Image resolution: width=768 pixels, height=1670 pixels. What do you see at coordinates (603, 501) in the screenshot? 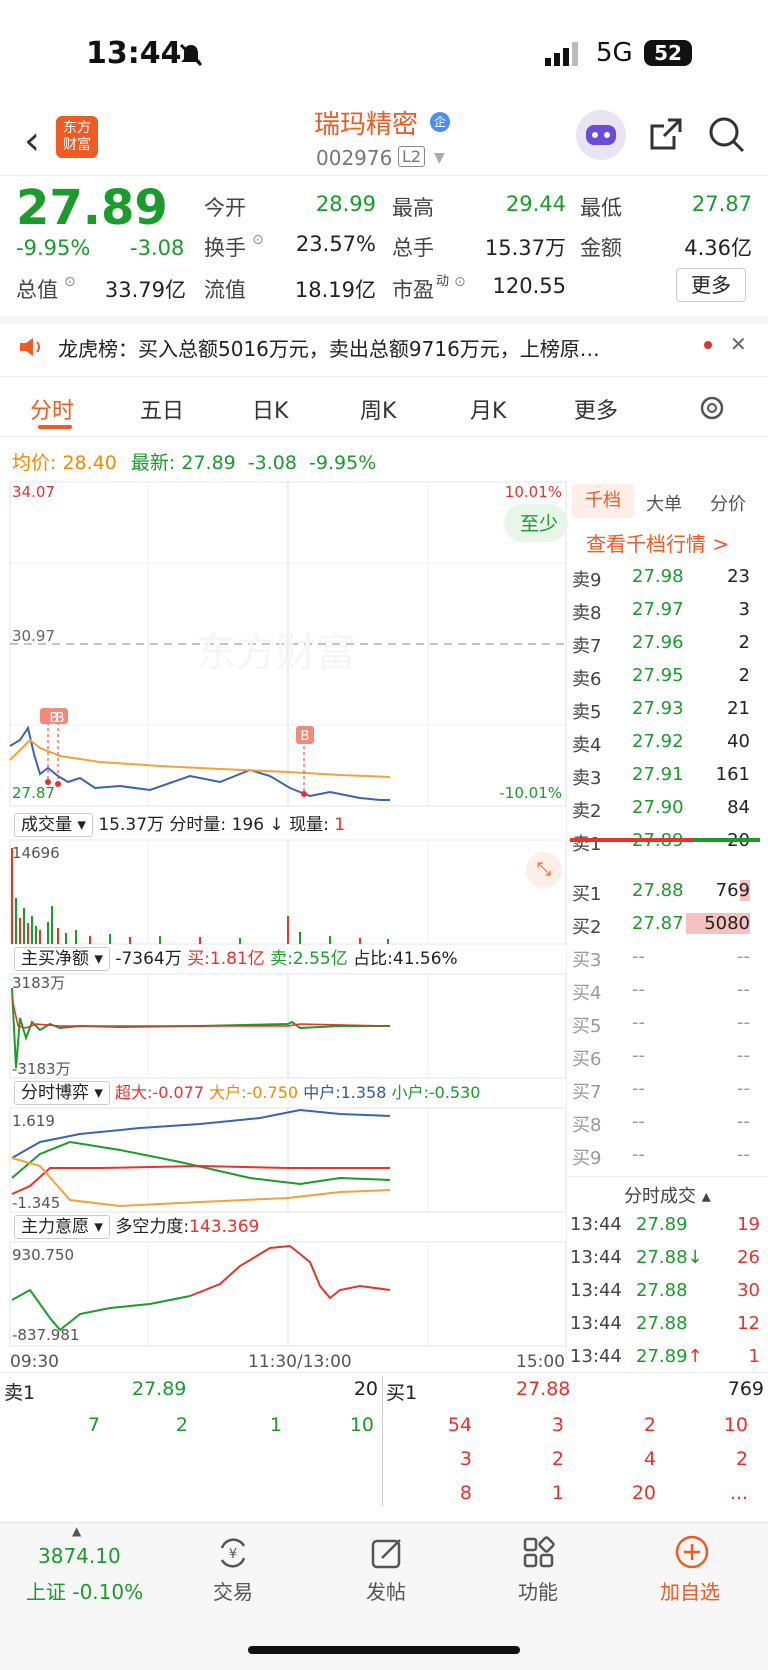
I see `tab-qiandang: 千档` at bounding box center [603, 501].